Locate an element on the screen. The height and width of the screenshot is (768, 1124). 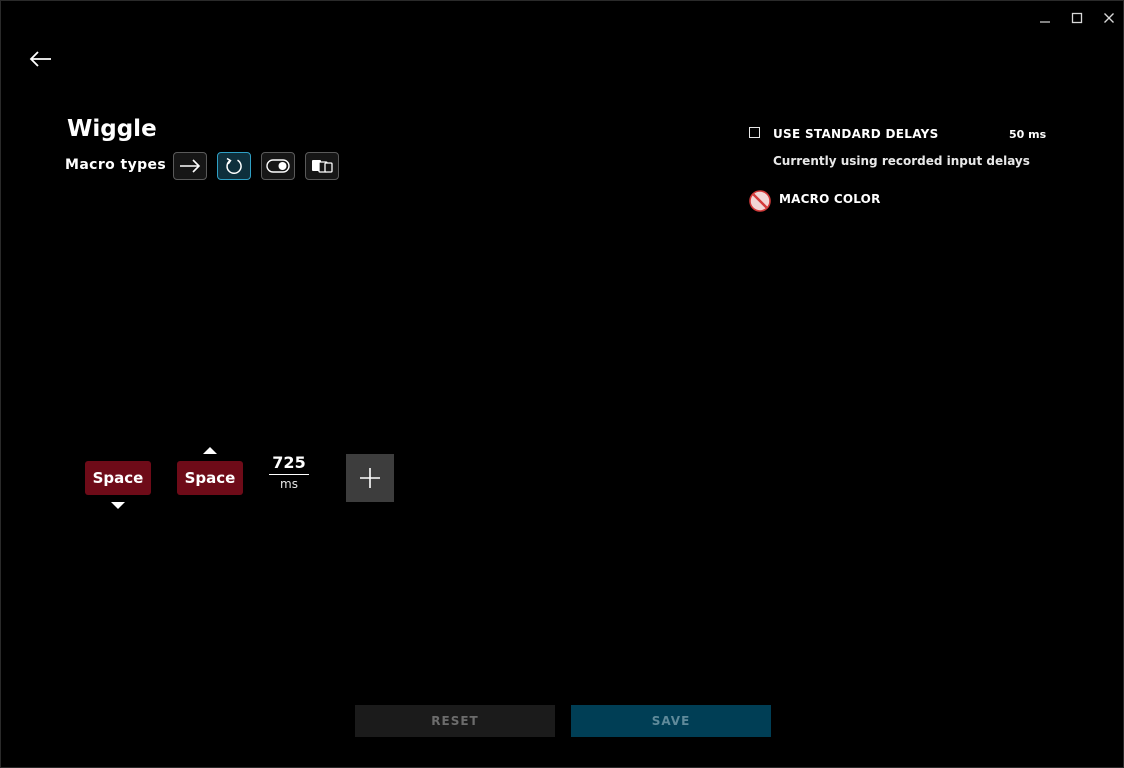
delay-unit: ms is located at coordinates (289, 484).